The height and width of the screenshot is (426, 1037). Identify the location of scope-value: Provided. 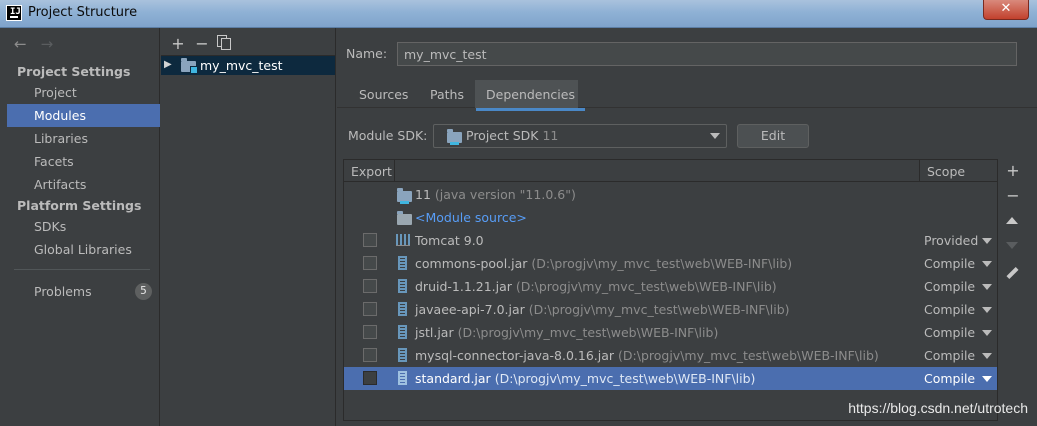
(951, 240).